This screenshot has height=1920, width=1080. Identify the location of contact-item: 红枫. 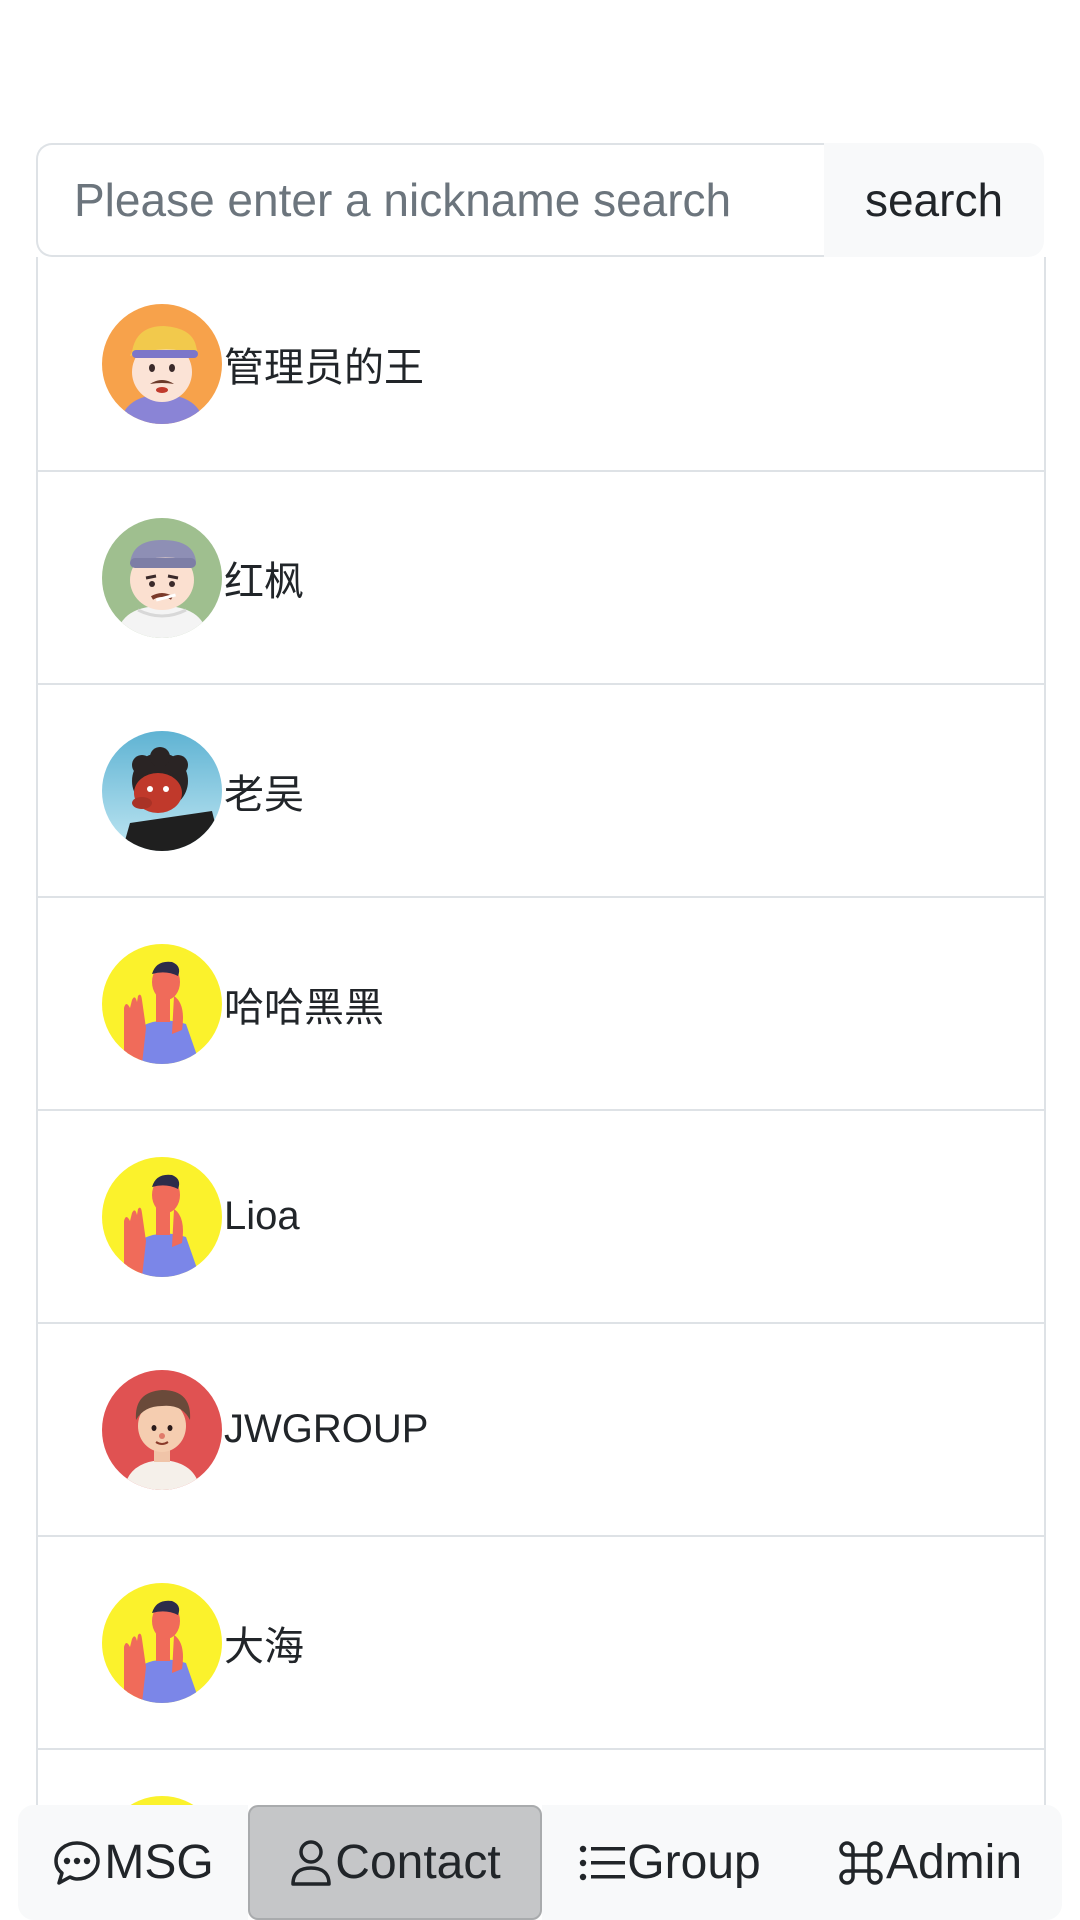
(541, 576).